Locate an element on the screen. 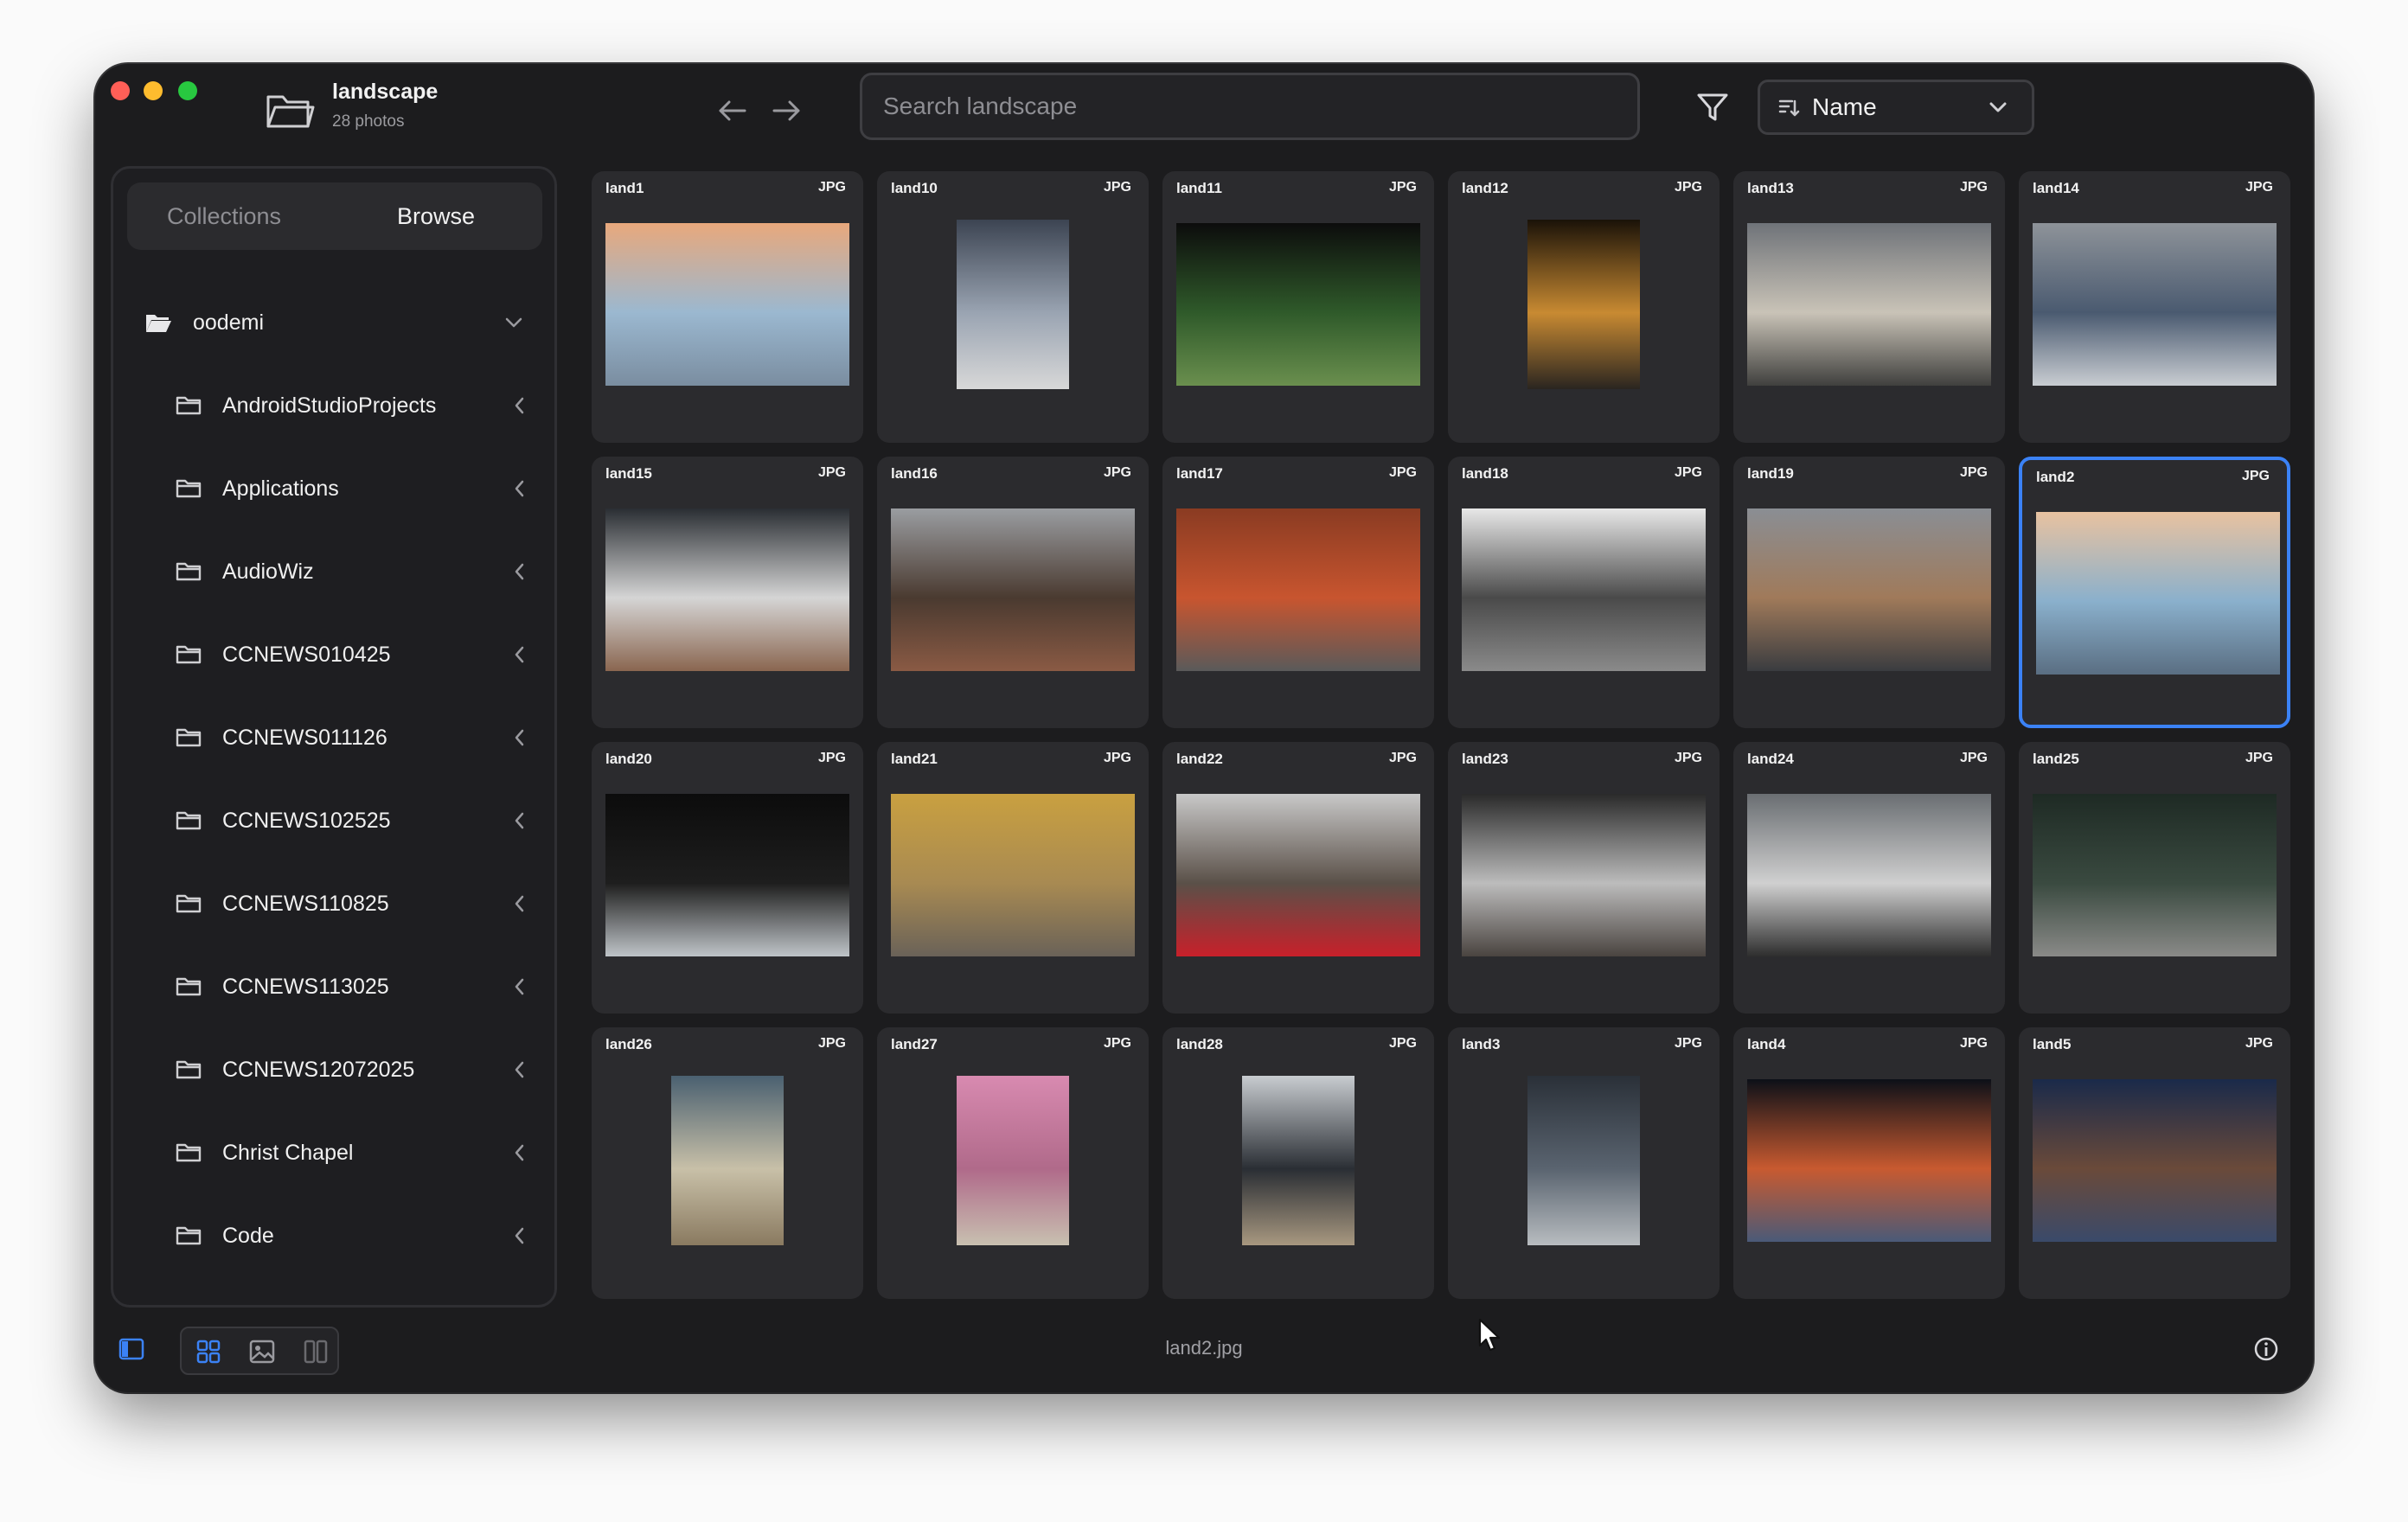 This screenshot has height=1522, width=2408. sort-icon is located at coordinates (1789, 108).